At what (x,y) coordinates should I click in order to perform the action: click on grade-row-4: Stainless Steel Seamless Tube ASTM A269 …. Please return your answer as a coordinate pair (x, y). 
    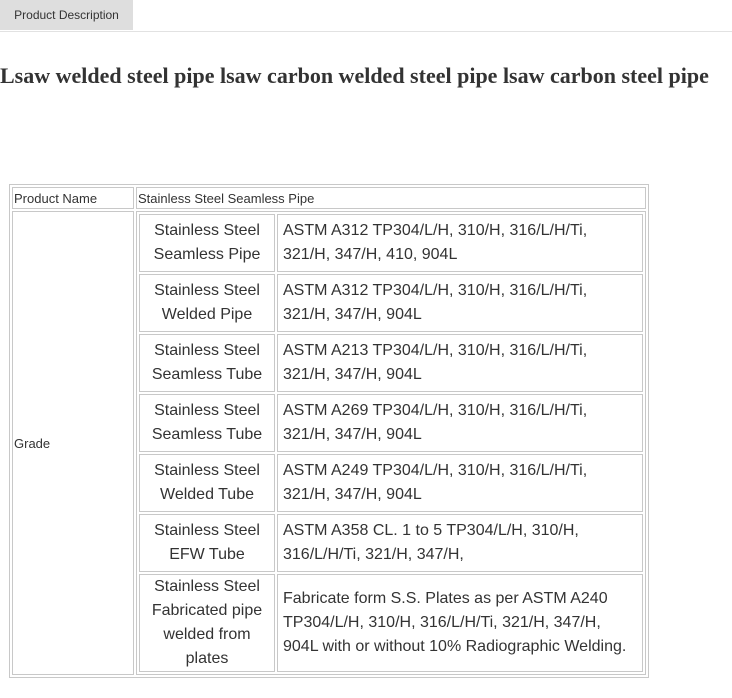
    Looking at the image, I should click on (391, 423).